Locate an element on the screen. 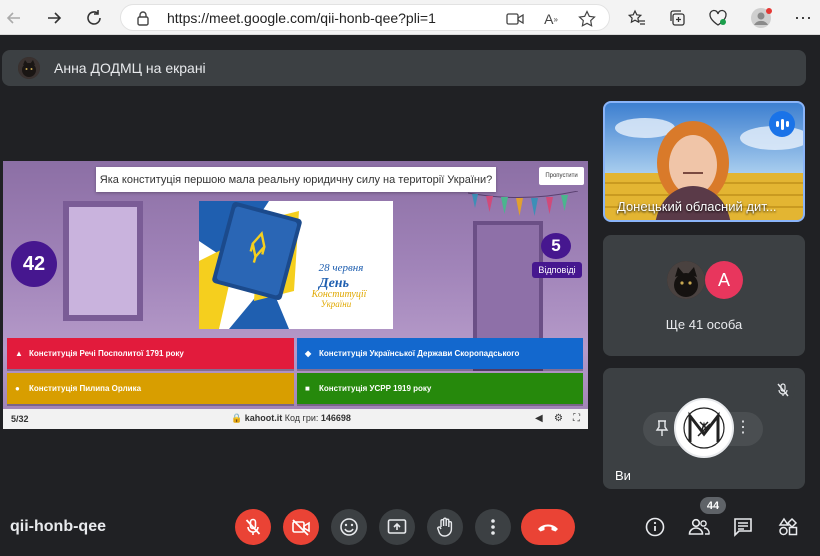 The height and width of the screenshot is (556, 820). speaking-indicator-icon is located at coordinates (782, 124).